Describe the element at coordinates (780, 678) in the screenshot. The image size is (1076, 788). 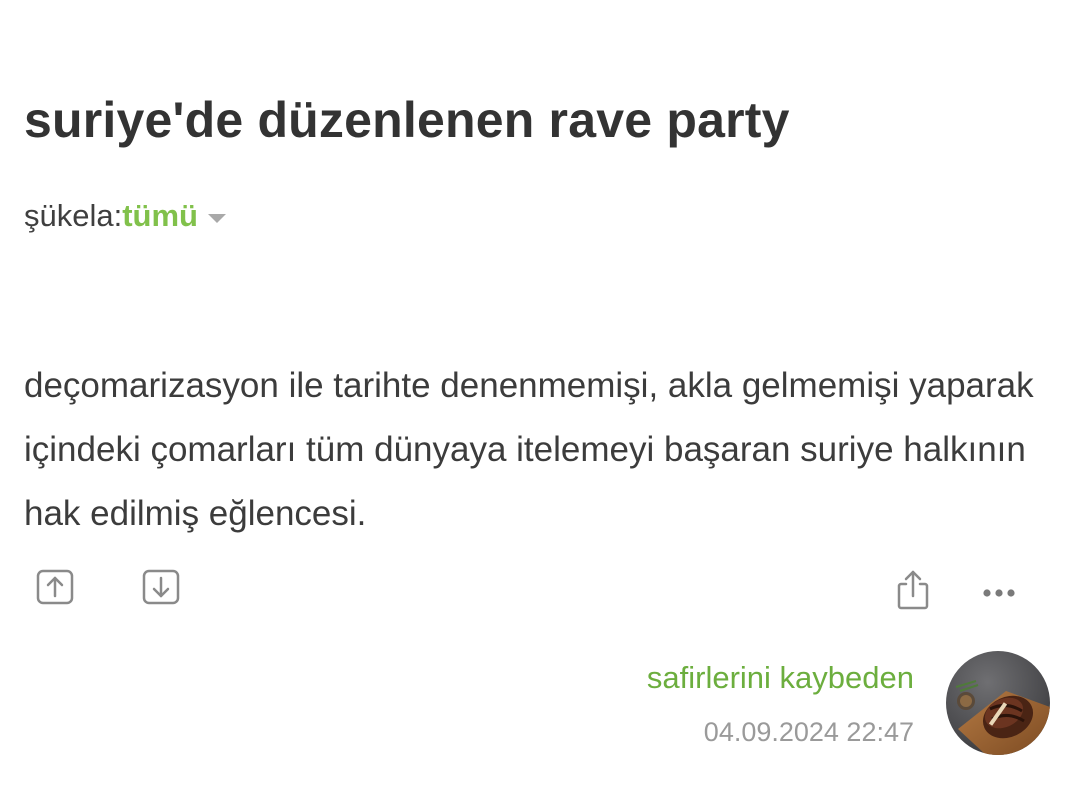
I see `author-name: safirlerini kaybeden` at that location.